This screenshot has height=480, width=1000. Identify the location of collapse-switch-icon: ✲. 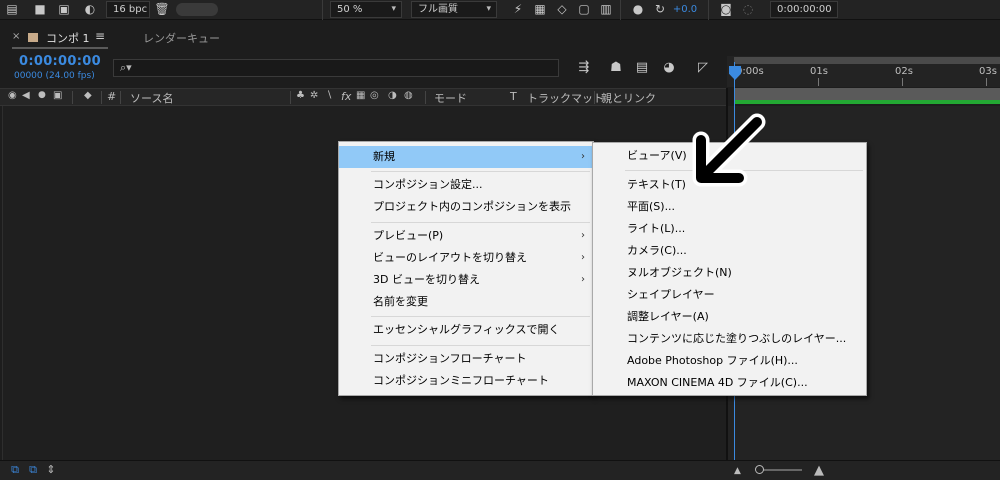
(314, 95).